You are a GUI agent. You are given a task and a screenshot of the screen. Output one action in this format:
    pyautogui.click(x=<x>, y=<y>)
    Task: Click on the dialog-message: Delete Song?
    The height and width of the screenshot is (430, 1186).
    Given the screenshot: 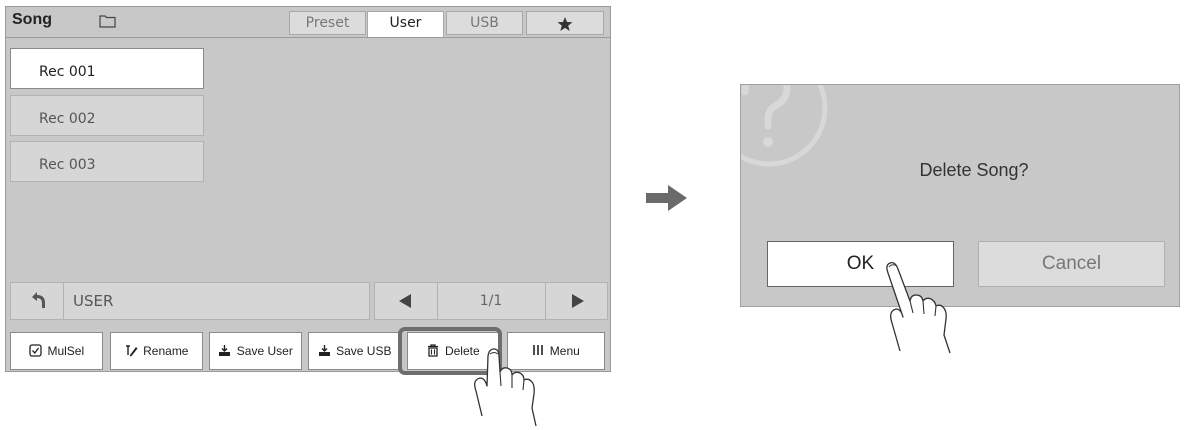 What is the action you would take?
    pyautogui.click(x=974, y=170)
    